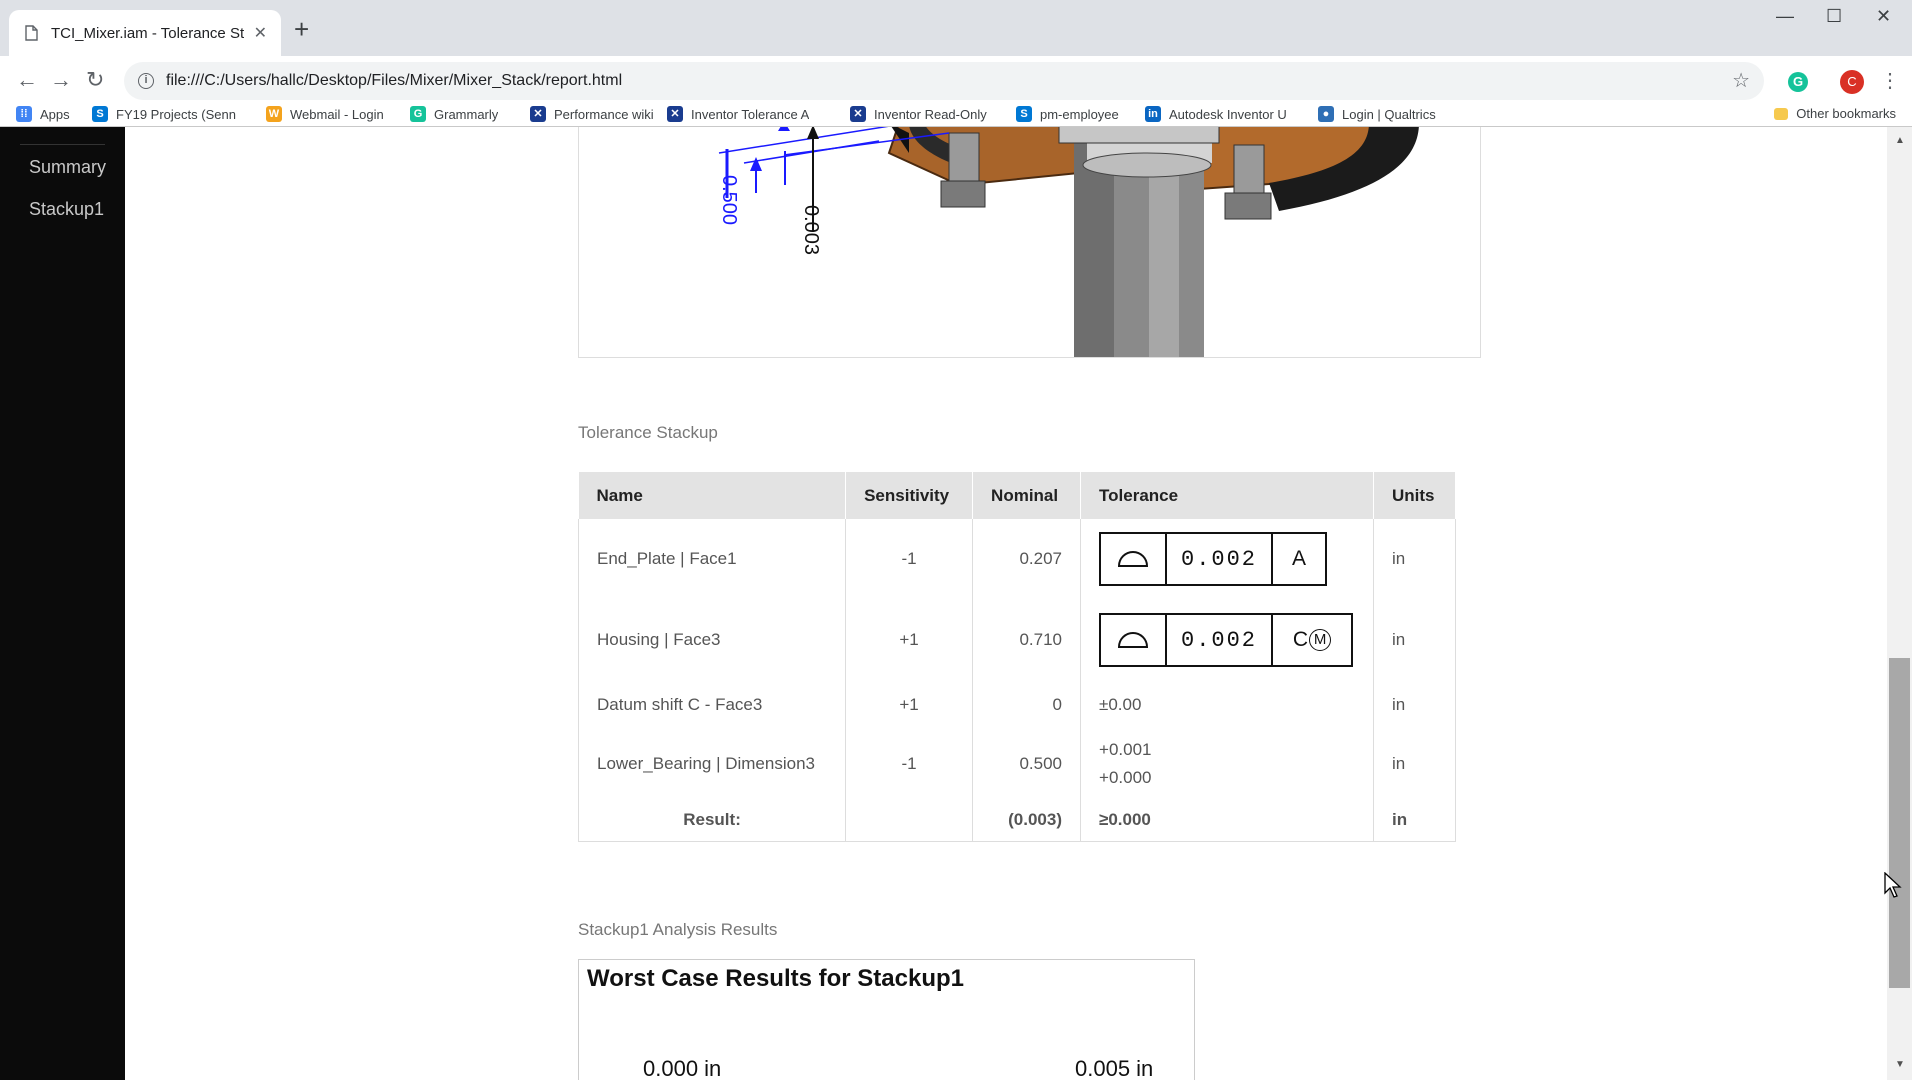  Describe the element at coordinates (930, 114) in the screenshot. I see `bookmark-label: Inventor Read-Only` at that location.